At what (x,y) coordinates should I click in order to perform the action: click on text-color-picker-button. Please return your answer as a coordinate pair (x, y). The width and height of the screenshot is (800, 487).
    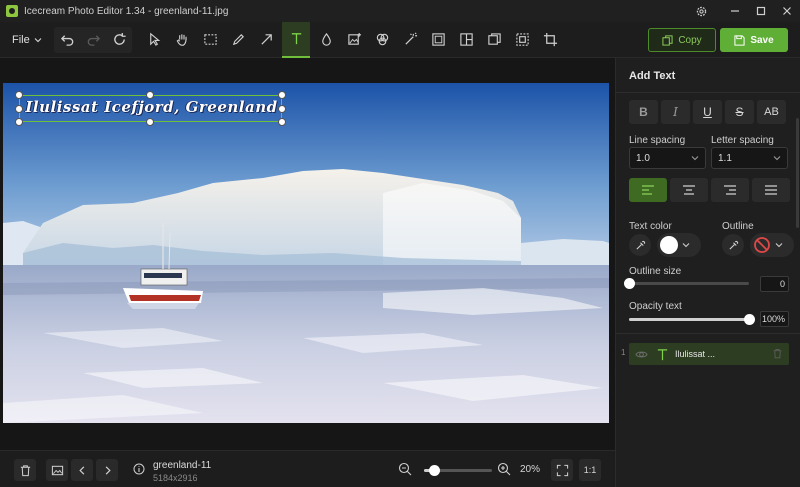
    Looking at the image, I should click on (640, 245).